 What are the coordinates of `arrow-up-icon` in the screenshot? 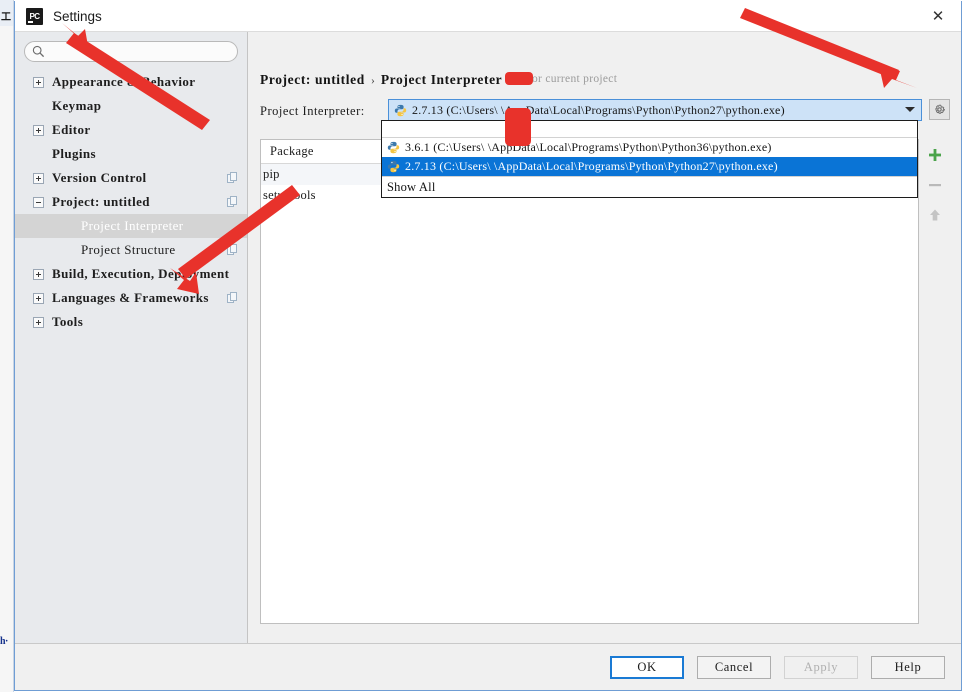 It's located at (935, 215).